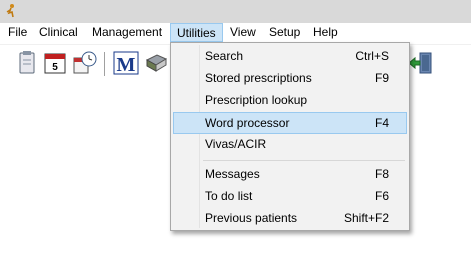  What do you see at coordinates (55, 67) in the screenshot?
I see `calendar-day-text: 5` at bounding box center [55, 67].